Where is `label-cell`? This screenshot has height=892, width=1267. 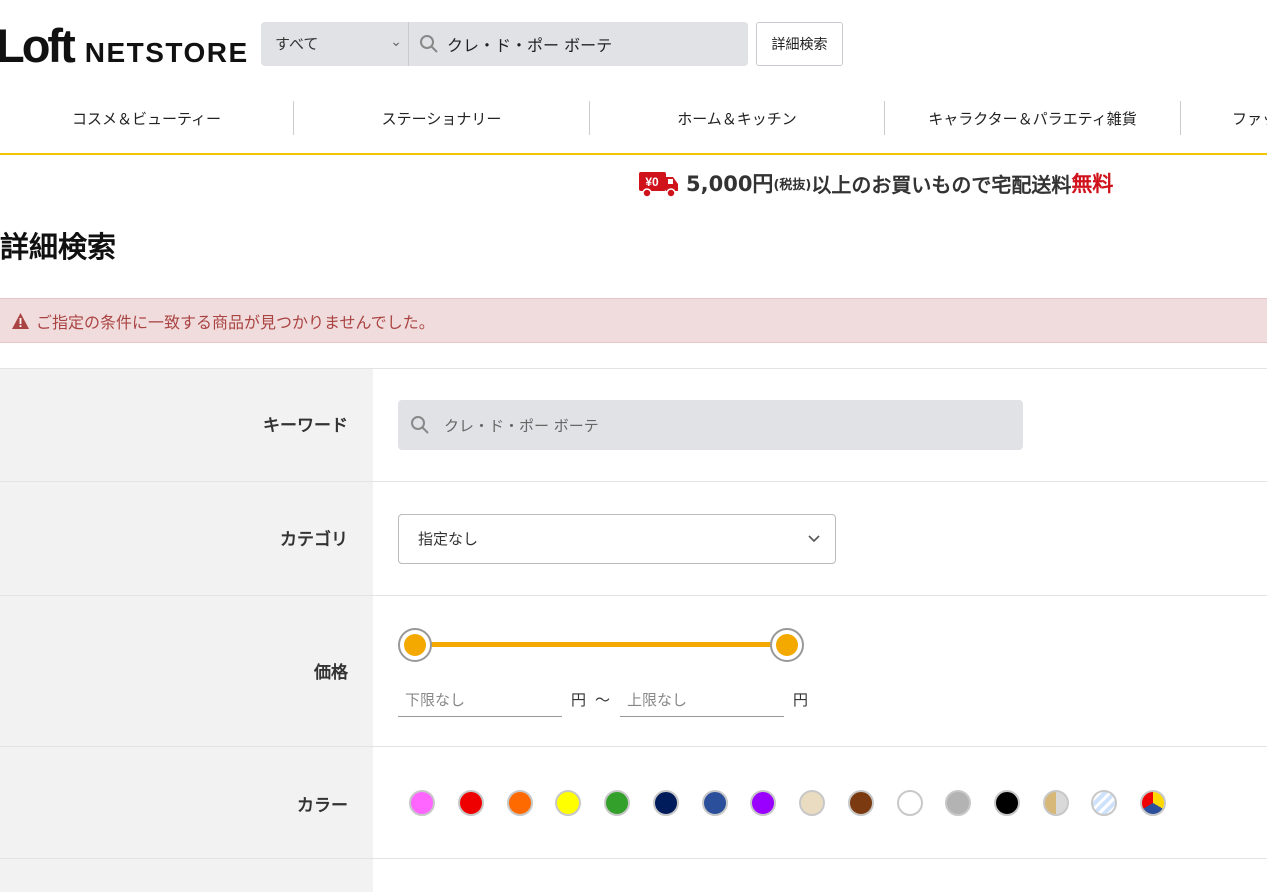 label-cell is located at coordinates (186, 875).